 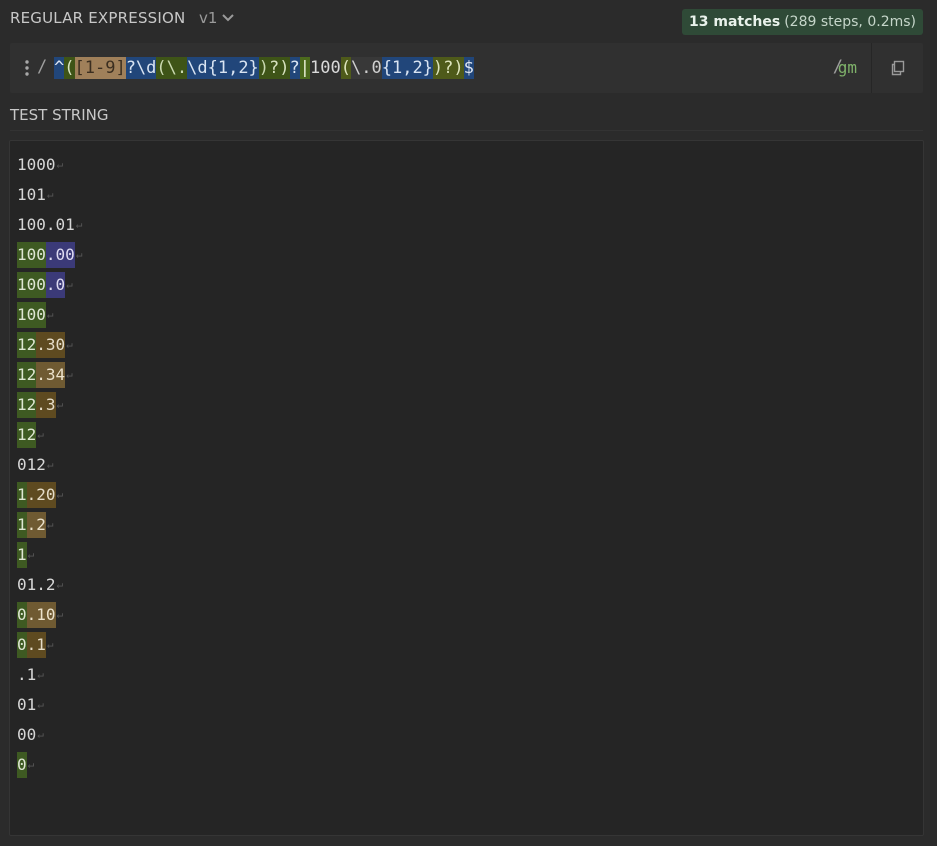 I want to click on regex-token: ?, so click(x=294, y=68).